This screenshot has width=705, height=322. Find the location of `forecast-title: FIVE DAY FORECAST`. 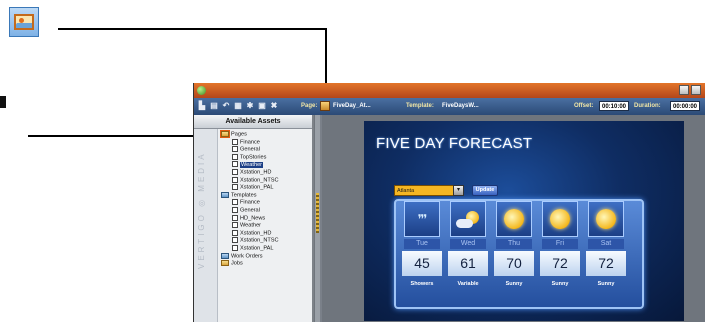

forecast-title: FIVE DAY FORECAST is located at coordinates (454, 143).